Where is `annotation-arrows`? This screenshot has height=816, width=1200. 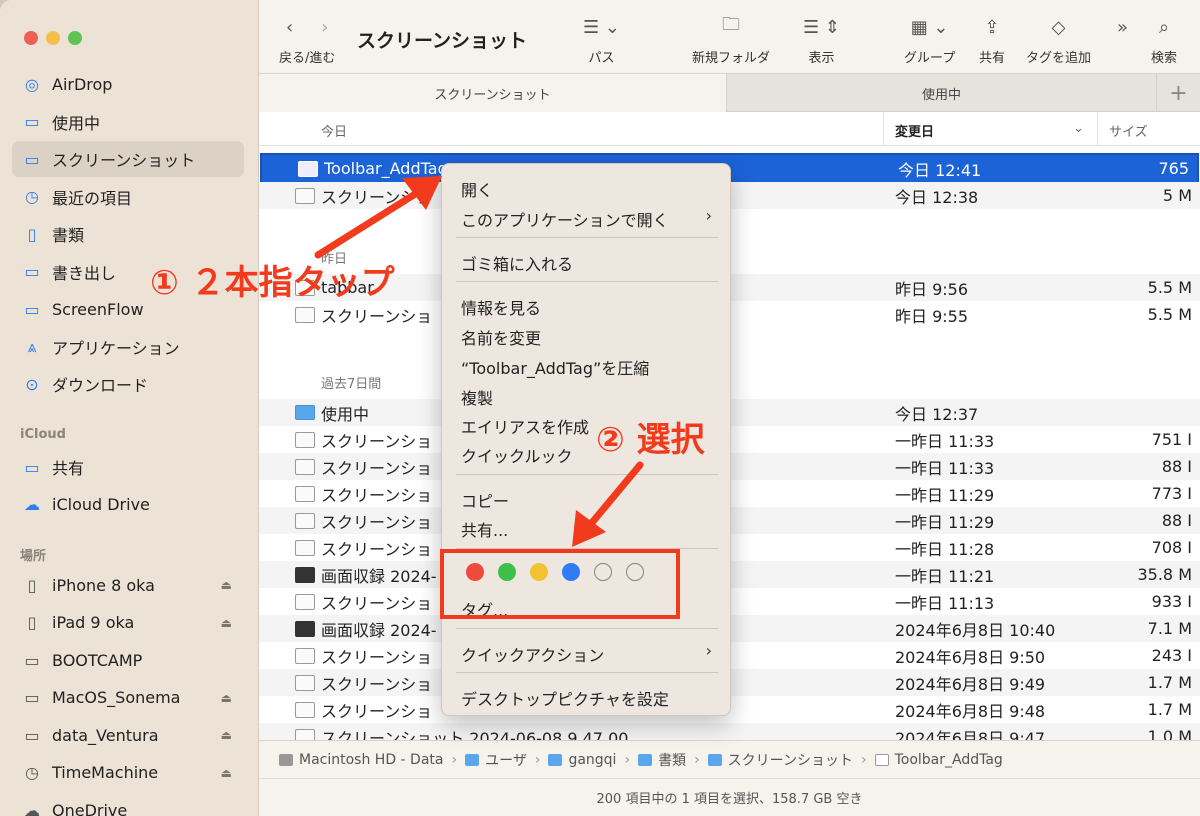 annotation-arrows is located at coordinates (479, 361).